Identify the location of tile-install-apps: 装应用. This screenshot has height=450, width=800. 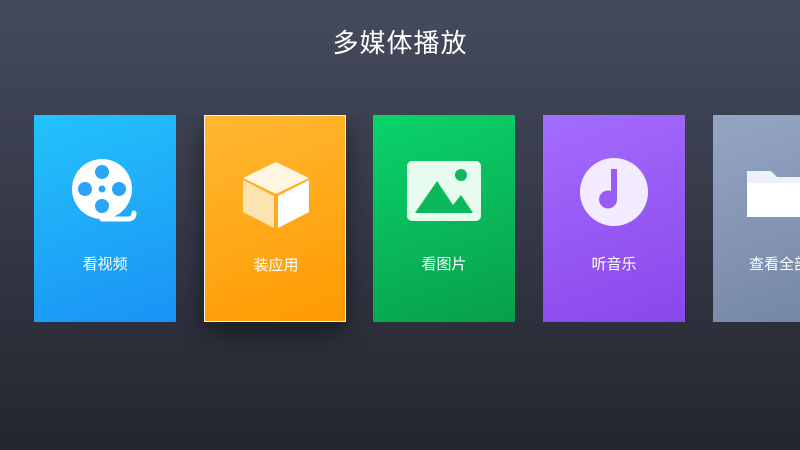
(275, 218).